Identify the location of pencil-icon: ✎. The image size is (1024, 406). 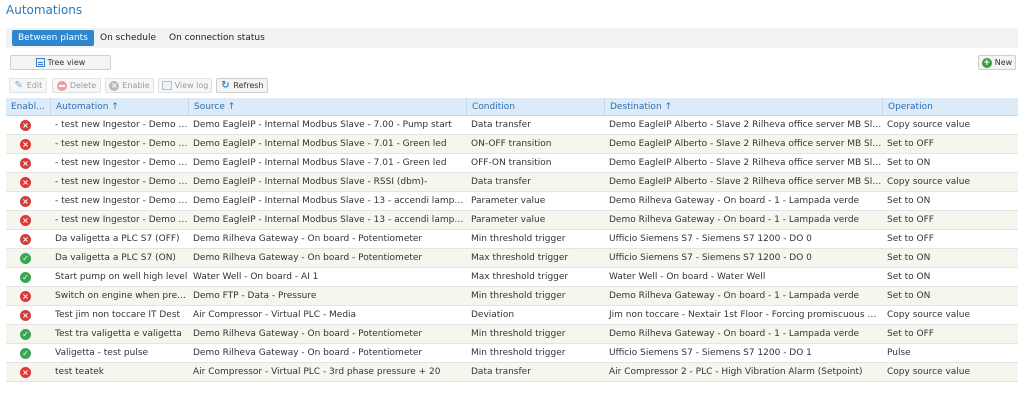
(18, 85).